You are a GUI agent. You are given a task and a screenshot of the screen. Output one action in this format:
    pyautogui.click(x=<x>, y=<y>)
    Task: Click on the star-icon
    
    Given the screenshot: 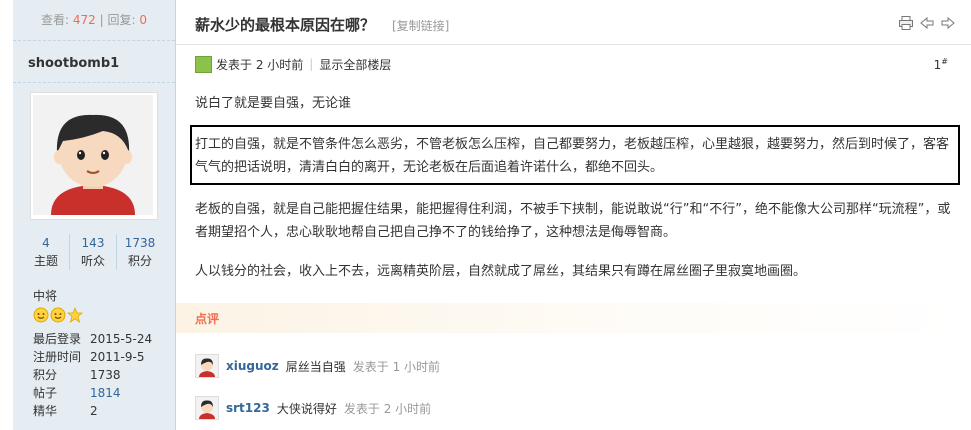 What is the action you would take?
    pyautogui.click(x=75, y=315)
    